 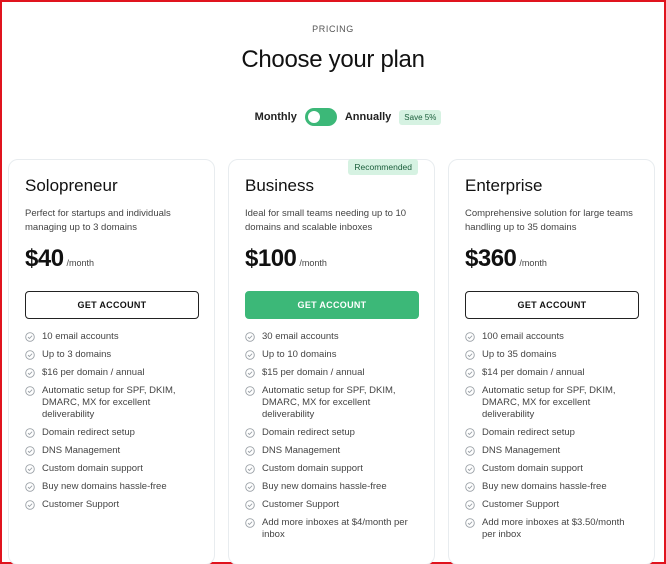 I want to click on billing-period-toggle, so click(x=320, y=117).